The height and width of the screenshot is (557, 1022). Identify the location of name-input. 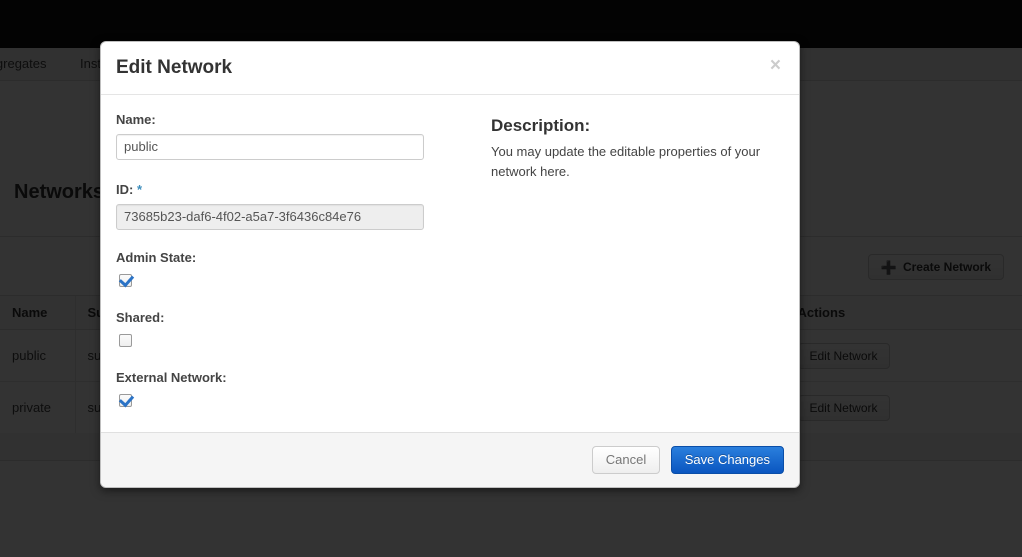
(270, 146).